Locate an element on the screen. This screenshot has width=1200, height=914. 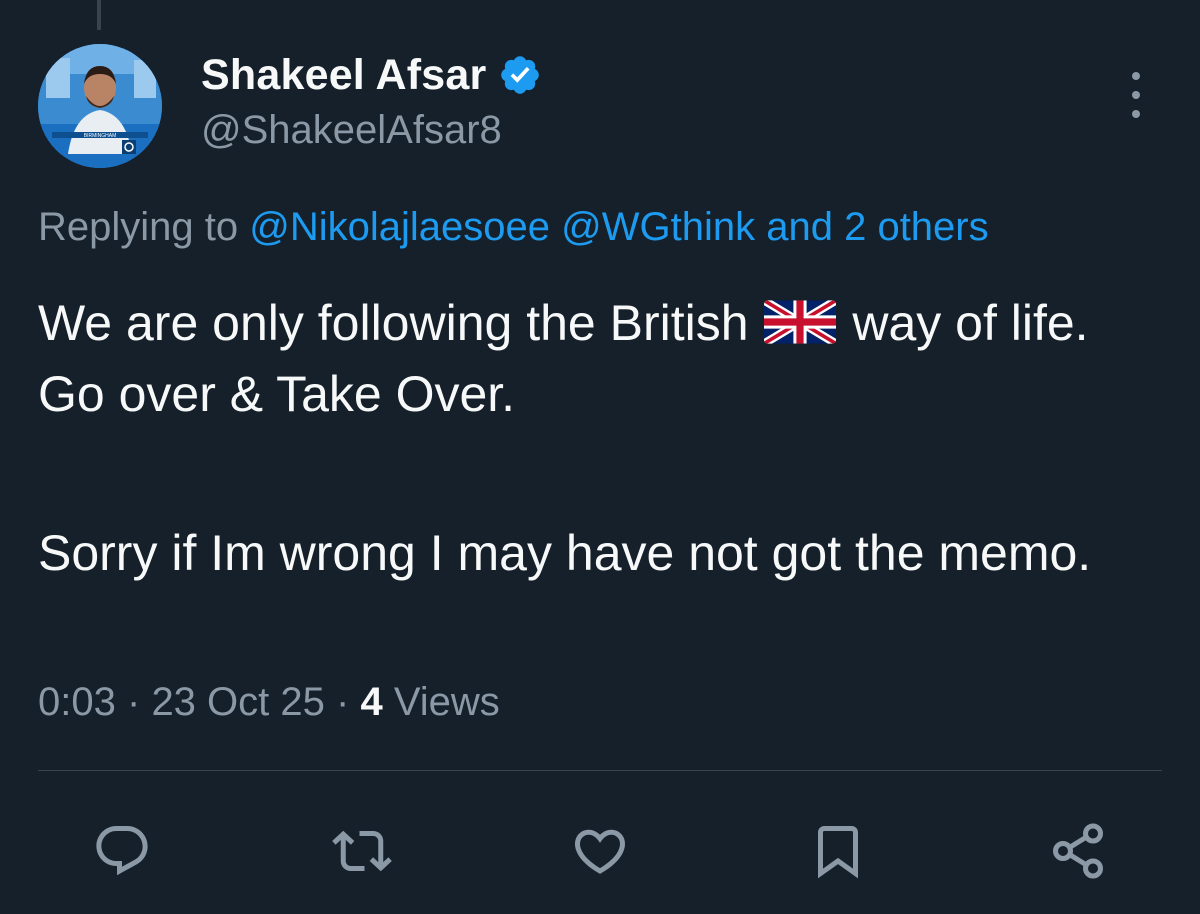
verified-badge-icon is located at coordinates (520, 75).